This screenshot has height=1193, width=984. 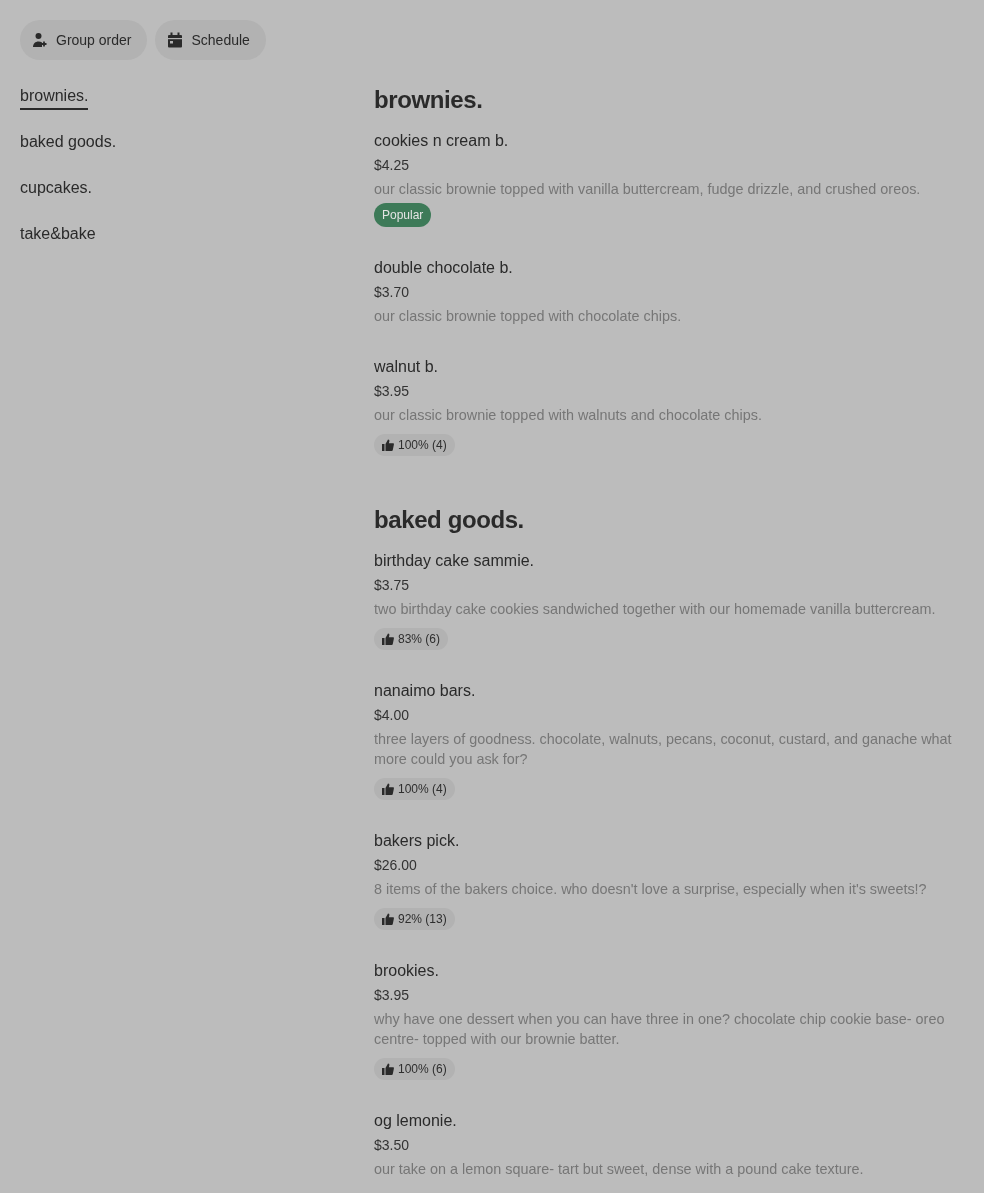 What do you see at coordinates (392, 715) in the screenshot?
I see `item-price: $4.00` at bounding box center [392, 715].